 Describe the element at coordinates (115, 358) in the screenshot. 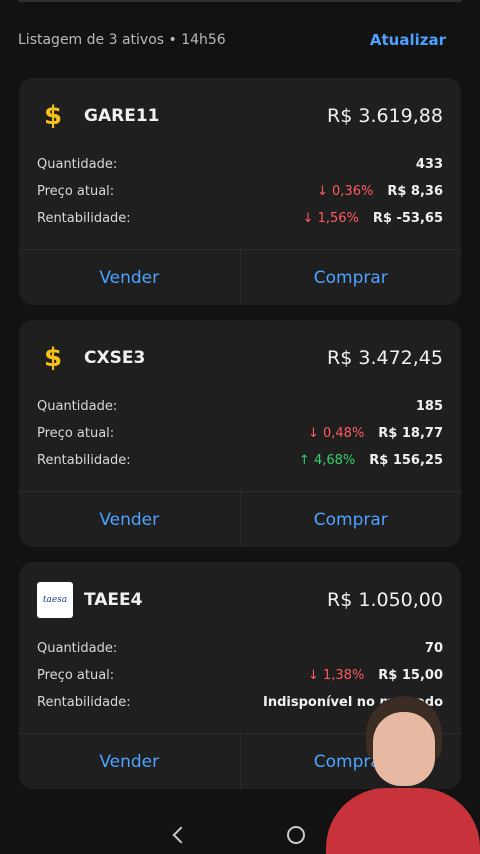

I see `asset-ticker: CXSE3` at that location.